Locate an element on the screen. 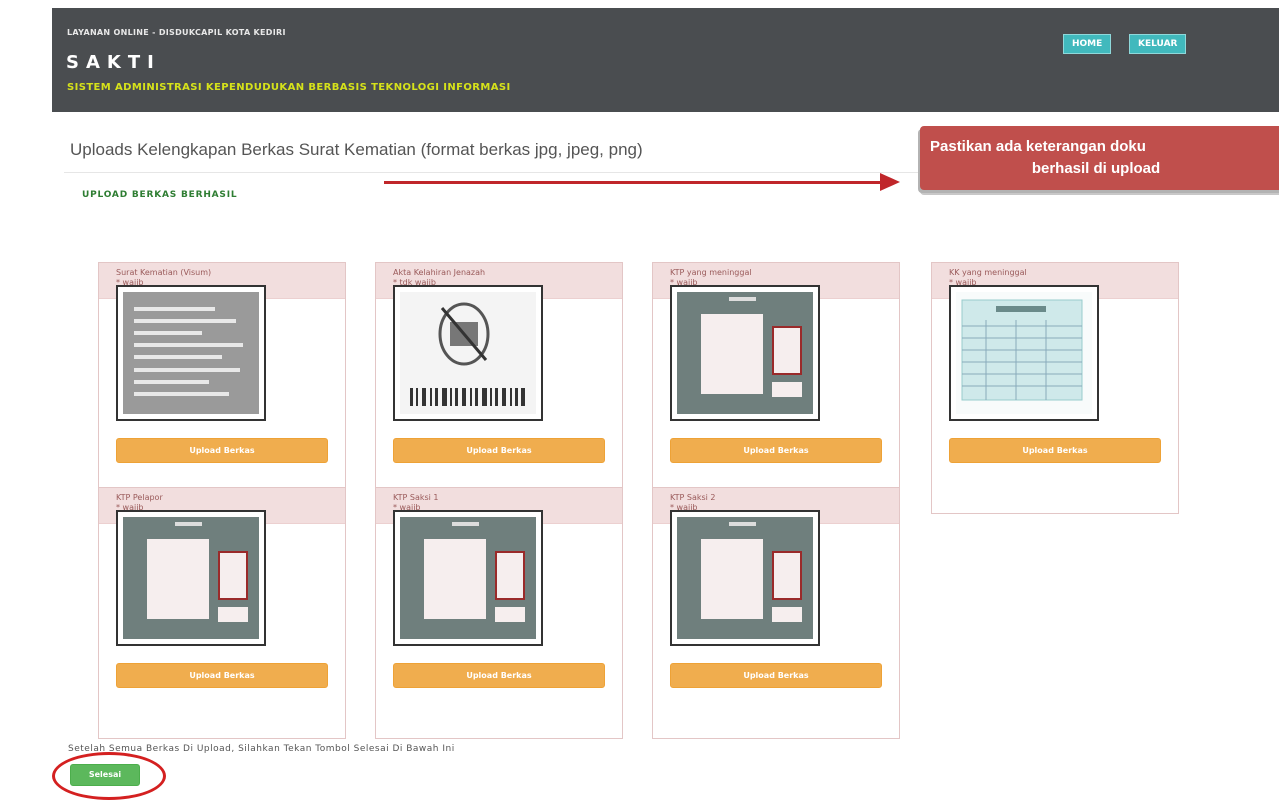 This screenshot has width=1279, height=812. upload-card-ktp-saksi-2: KTP Saksi 2 * wajib Upload Berkas is located at coordinates (776, 613).